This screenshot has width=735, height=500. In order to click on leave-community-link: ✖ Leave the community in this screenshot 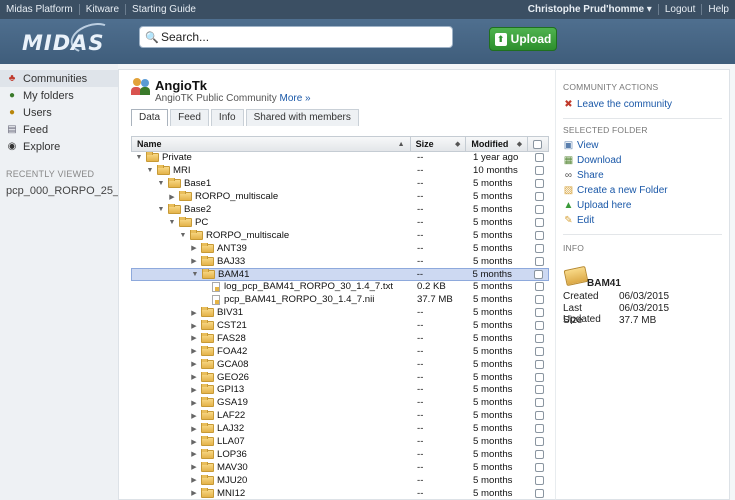, I will do `click(646, 104)`.